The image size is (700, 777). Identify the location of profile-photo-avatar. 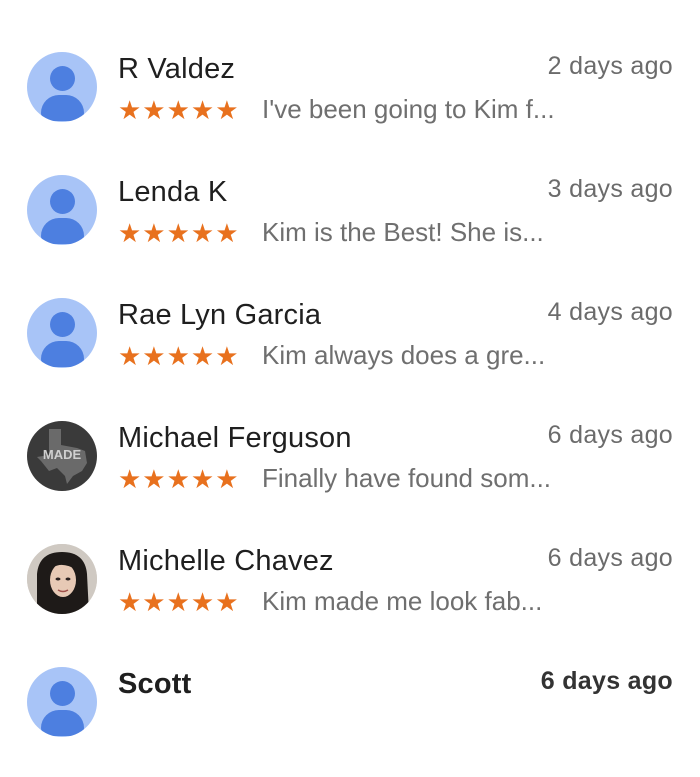
(62, 579).